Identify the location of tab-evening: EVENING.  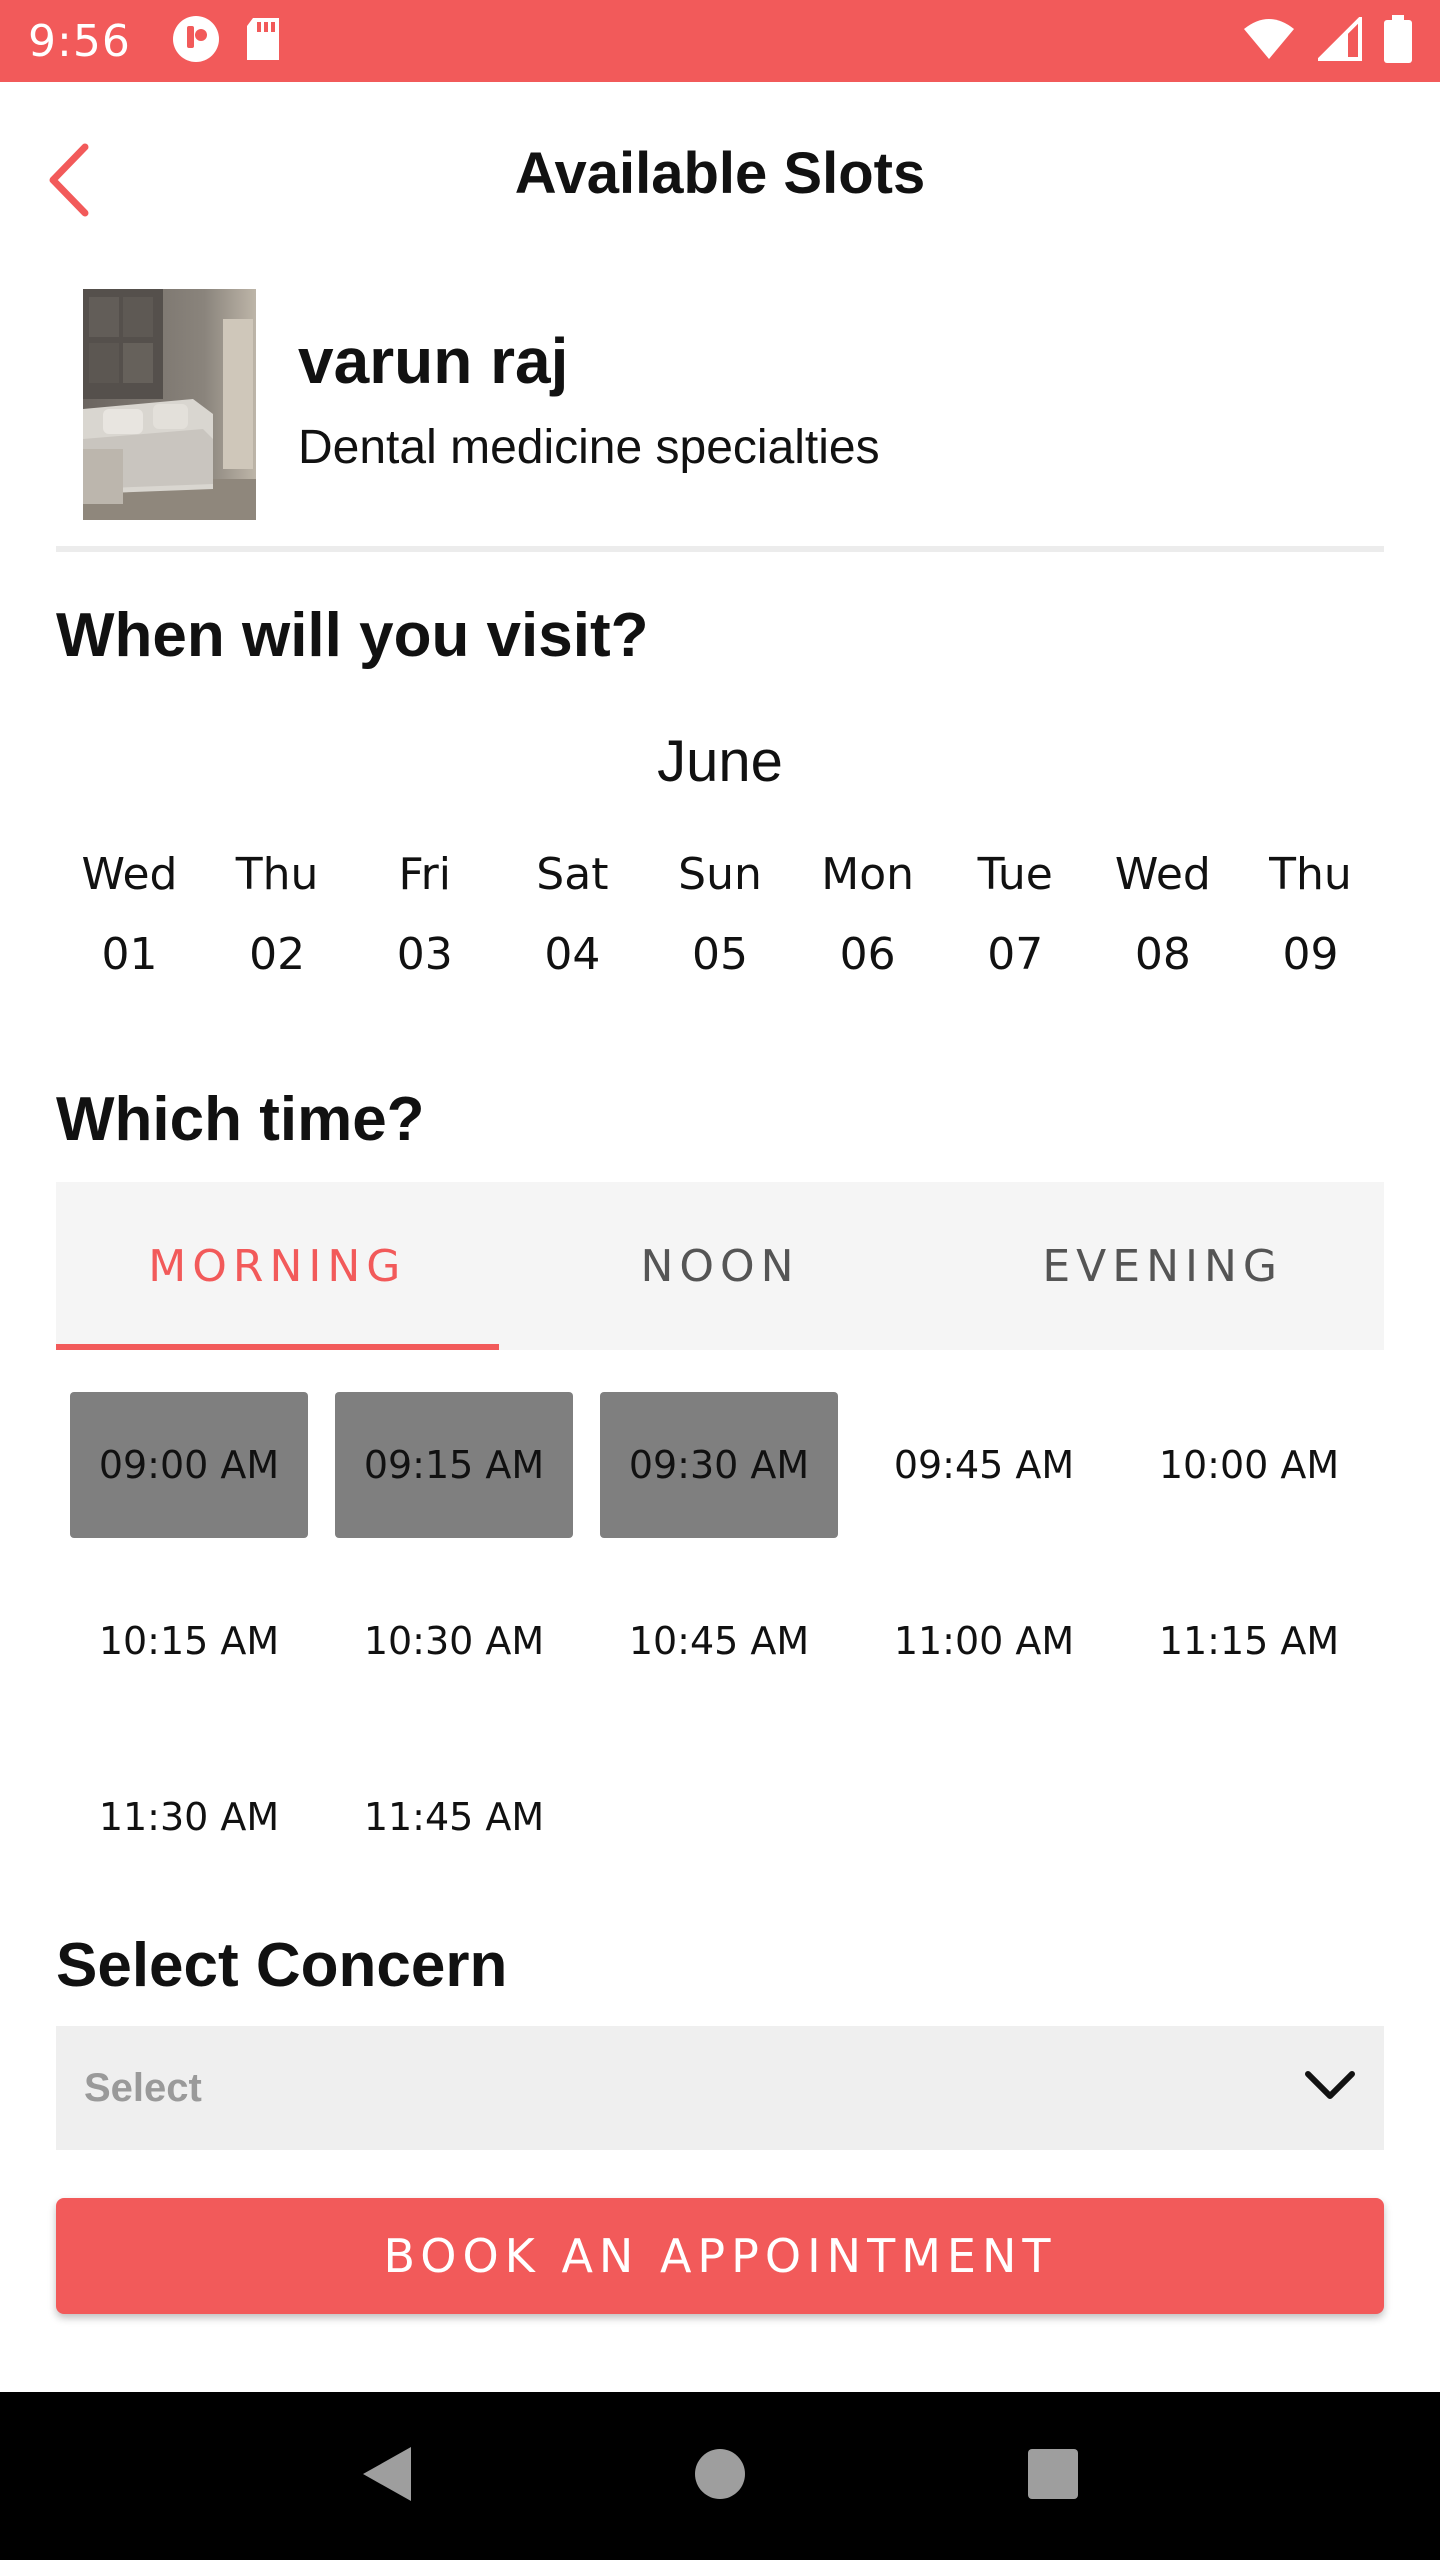
(1162, 1266).